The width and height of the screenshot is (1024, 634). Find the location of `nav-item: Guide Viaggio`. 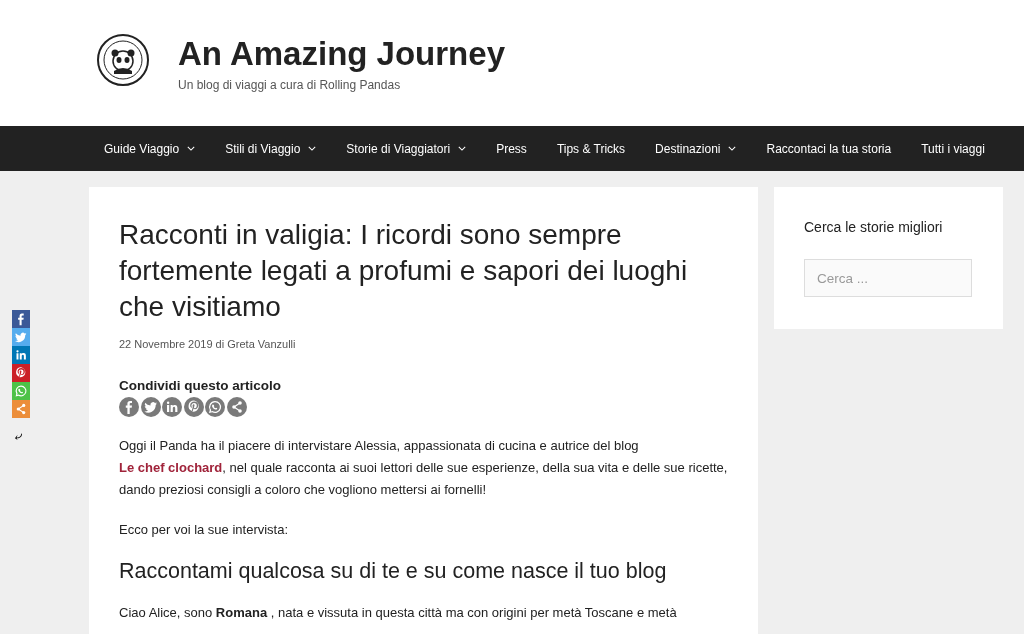

nav-item: Guide Viaggio is located at coordinates (150, 148).